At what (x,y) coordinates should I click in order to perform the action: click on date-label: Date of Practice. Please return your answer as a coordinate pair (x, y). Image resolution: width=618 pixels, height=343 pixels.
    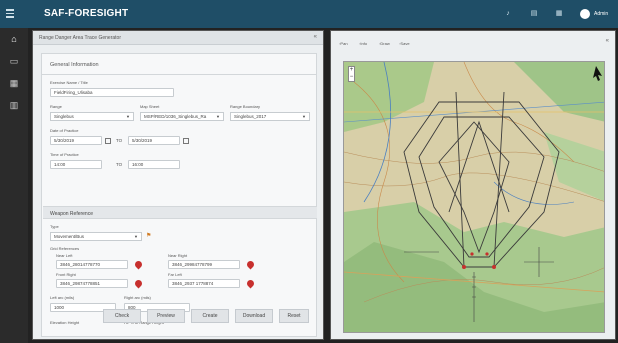
    Looking at the image, I should click on (64, 130).